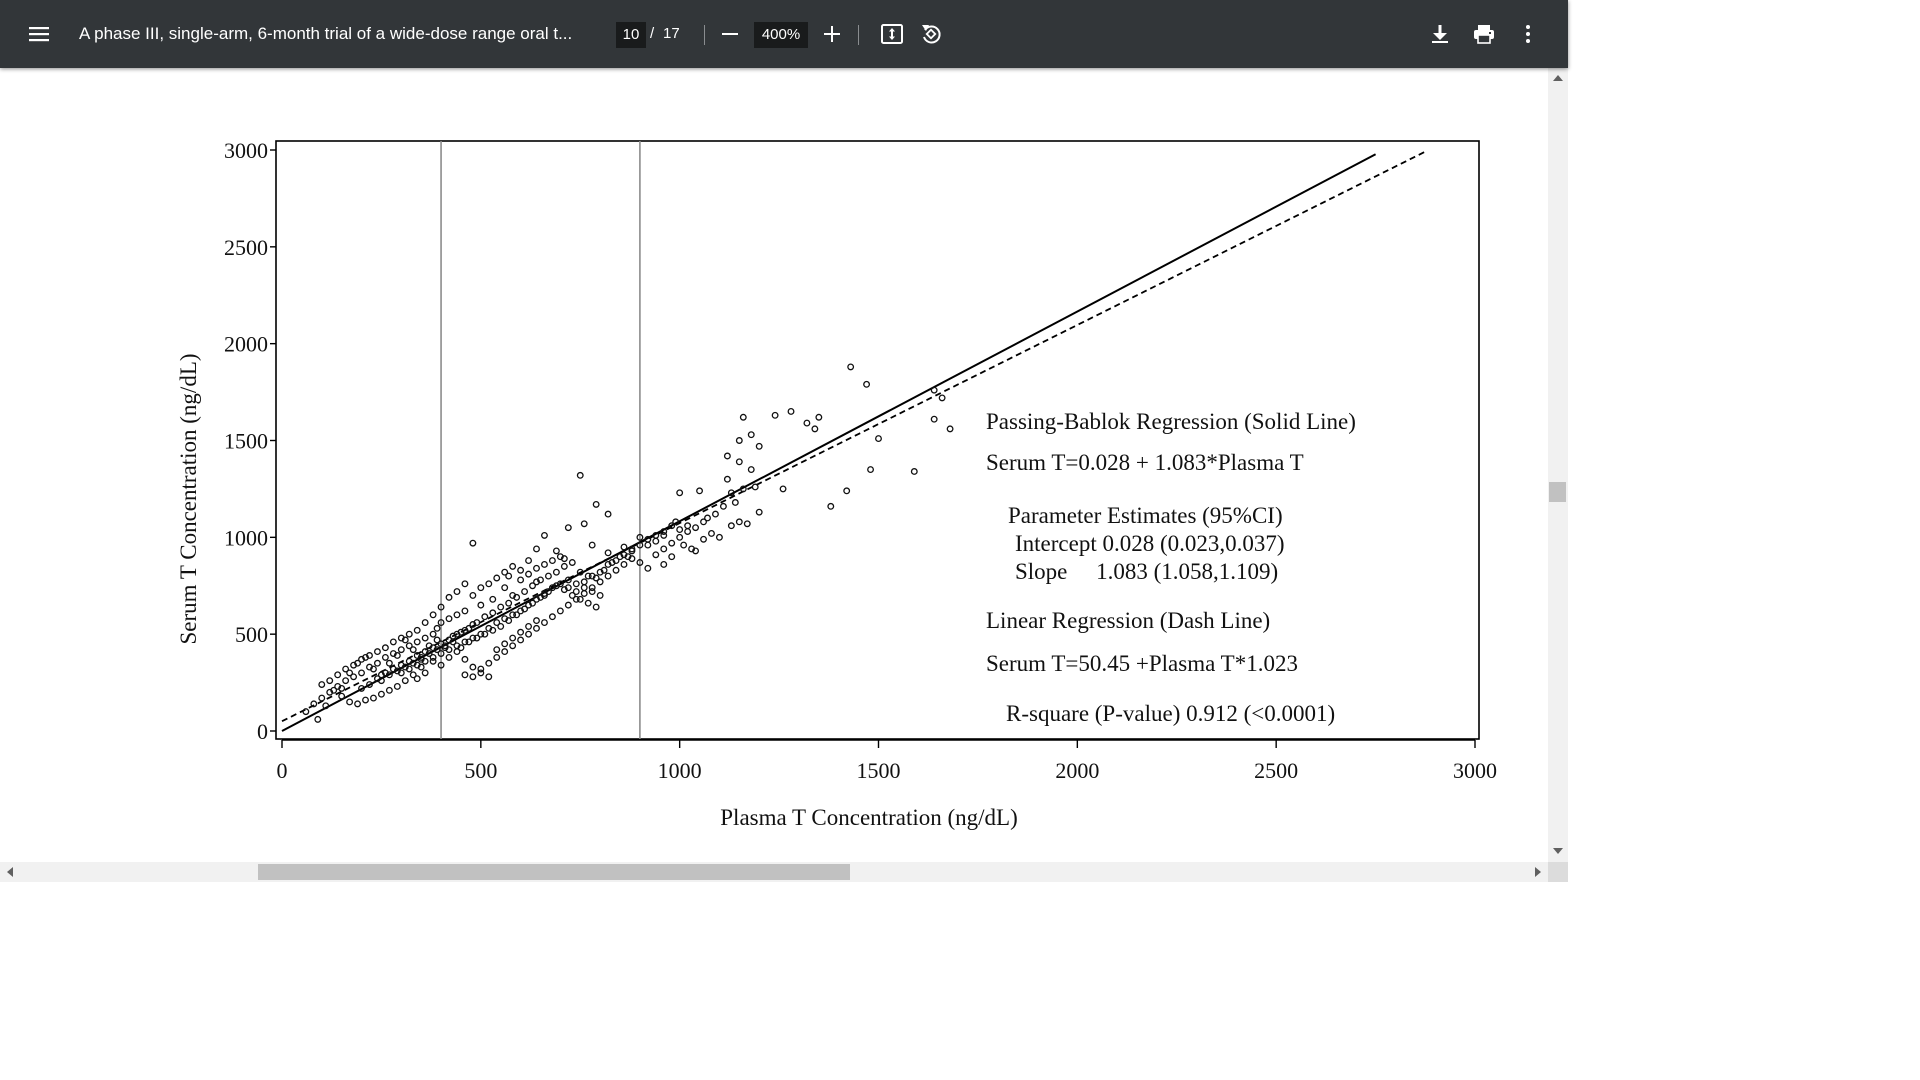 The width and height of the screenshot is (1920, 1080). What do you see at coordinates (671, 33) in the screenshot?
I see `page-total: 17` at bounding box center [671, 33].